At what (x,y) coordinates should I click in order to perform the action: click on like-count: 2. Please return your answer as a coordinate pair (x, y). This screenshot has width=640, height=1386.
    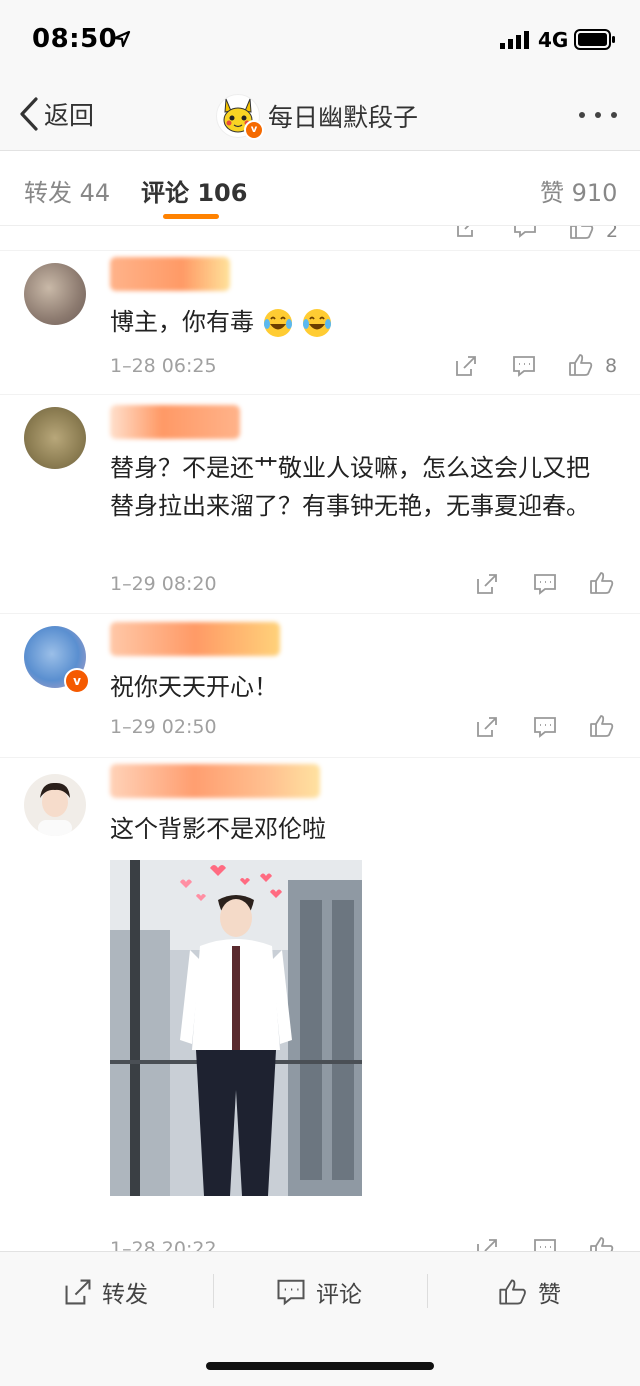
    Looking at the image, I should click on (612, 234).